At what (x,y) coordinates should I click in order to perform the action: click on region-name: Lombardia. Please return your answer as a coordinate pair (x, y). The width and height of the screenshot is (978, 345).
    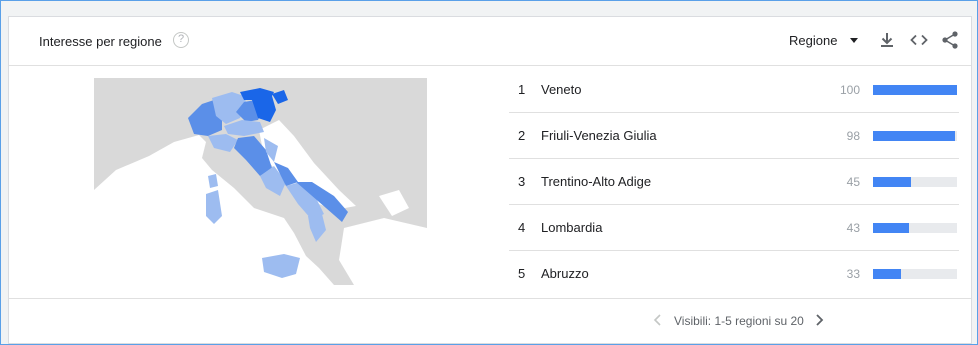
    Looking at the image, I should click on (571, 227).